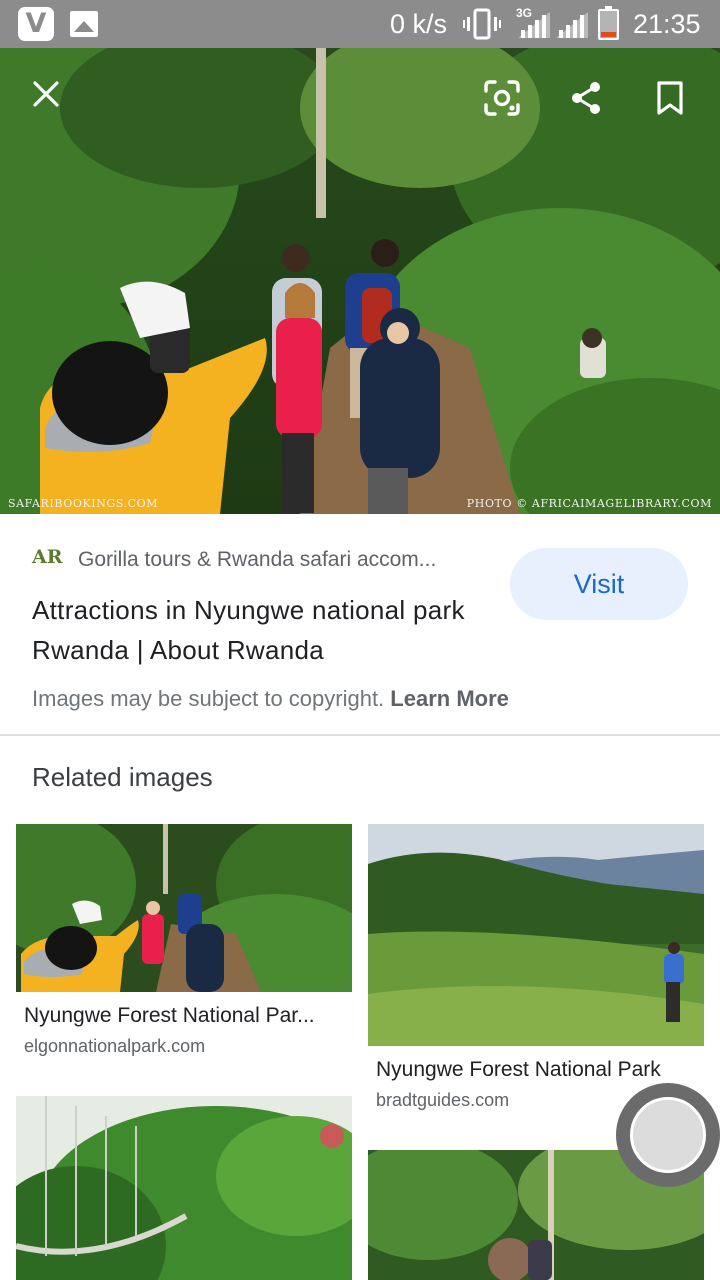 This screenshot has width=720, height=1280. I want to click on google-lens-icon, so click(502, 98).